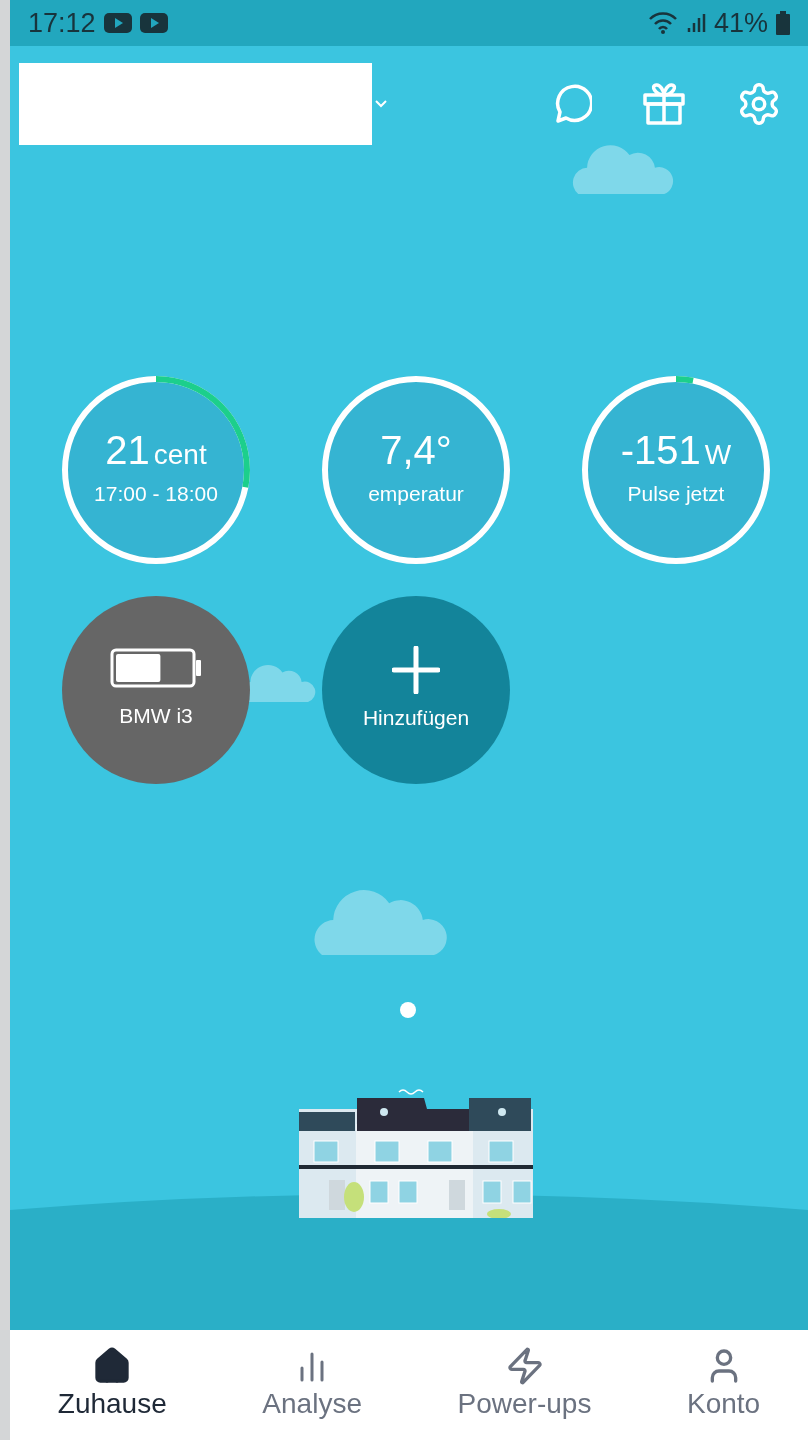  I want to click on gauge-dial: 21 cent 17:00 - 18:00, so click(156, 470).